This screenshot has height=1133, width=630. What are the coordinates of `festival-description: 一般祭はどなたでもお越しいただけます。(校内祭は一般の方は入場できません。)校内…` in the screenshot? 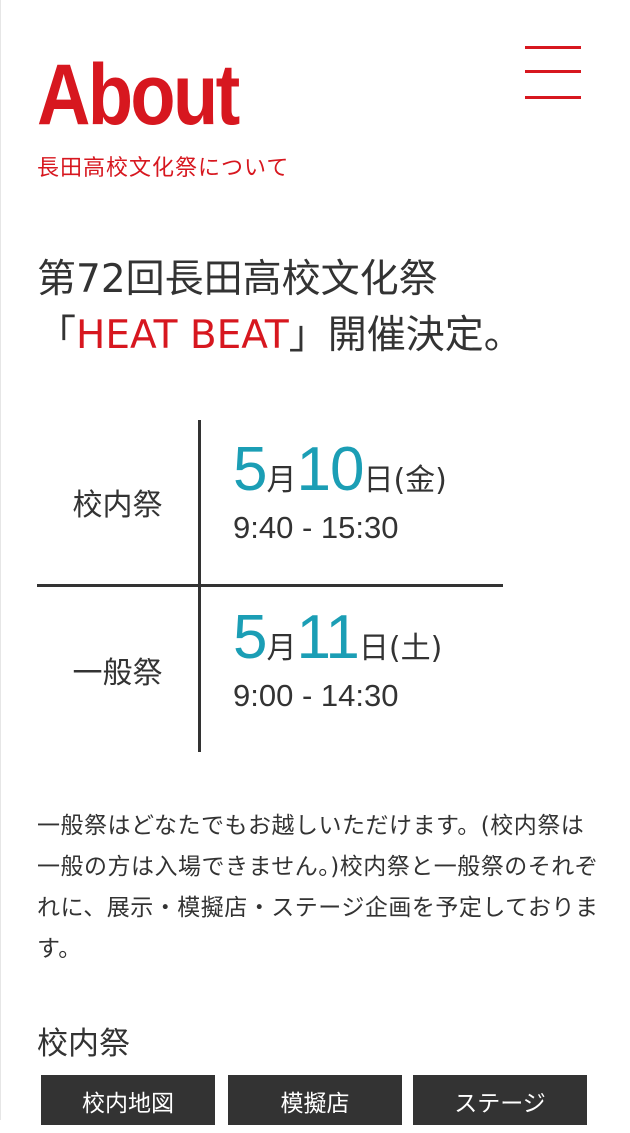 It's located at (318, 887).